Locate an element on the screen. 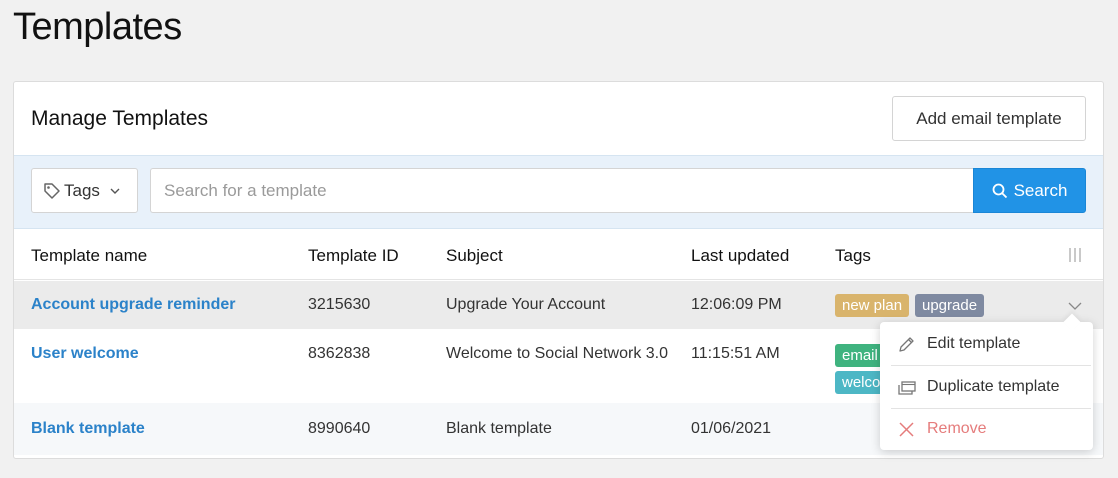 The width and height of the screenshot is (1118, 478). tags-dropdown: Tags is located at coordinates (84, 190).